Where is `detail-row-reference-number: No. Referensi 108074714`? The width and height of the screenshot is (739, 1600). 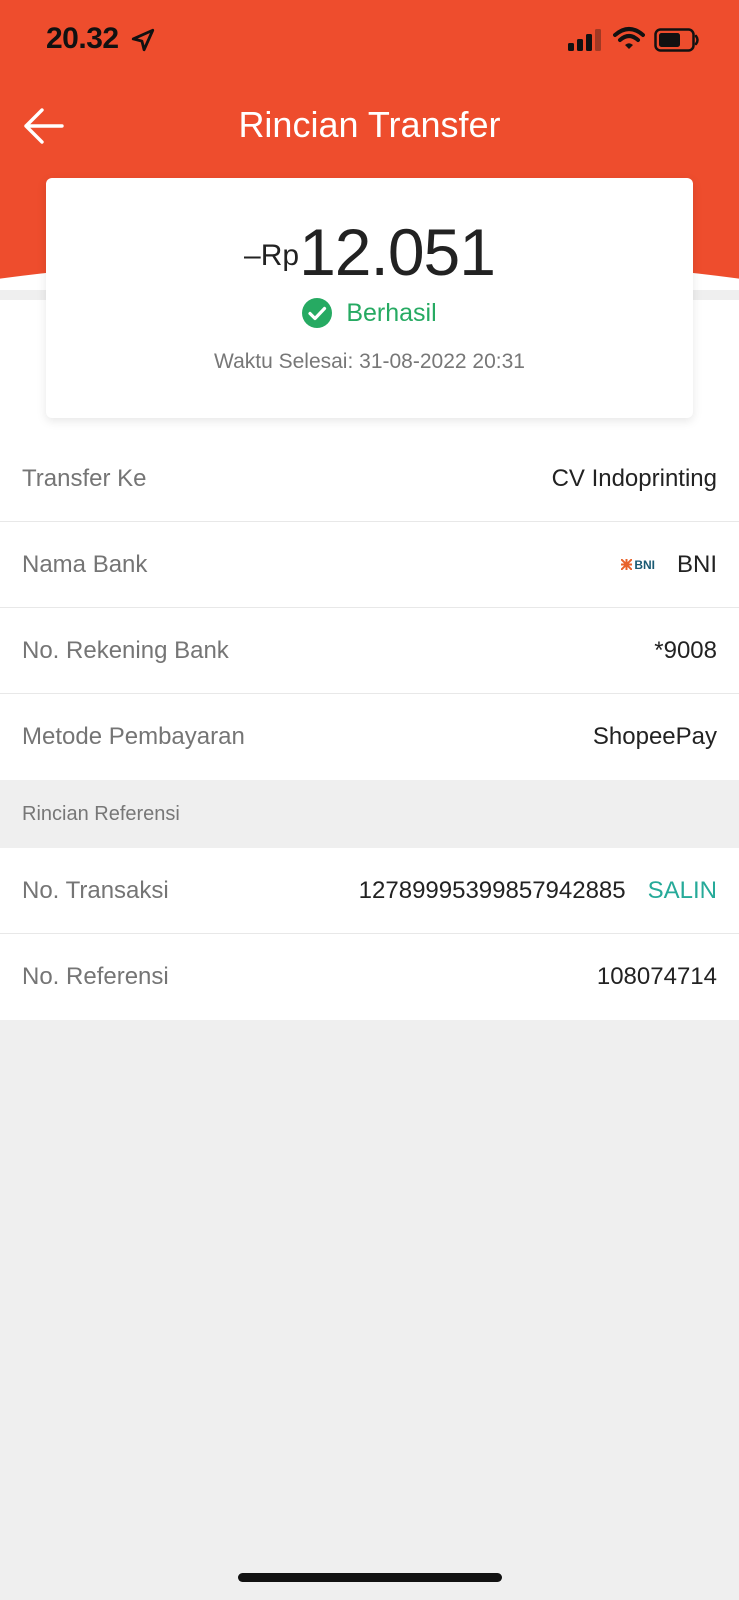
detail-row-reference-number: No. Referensi 108074714 is located at coordinates (369, 977).